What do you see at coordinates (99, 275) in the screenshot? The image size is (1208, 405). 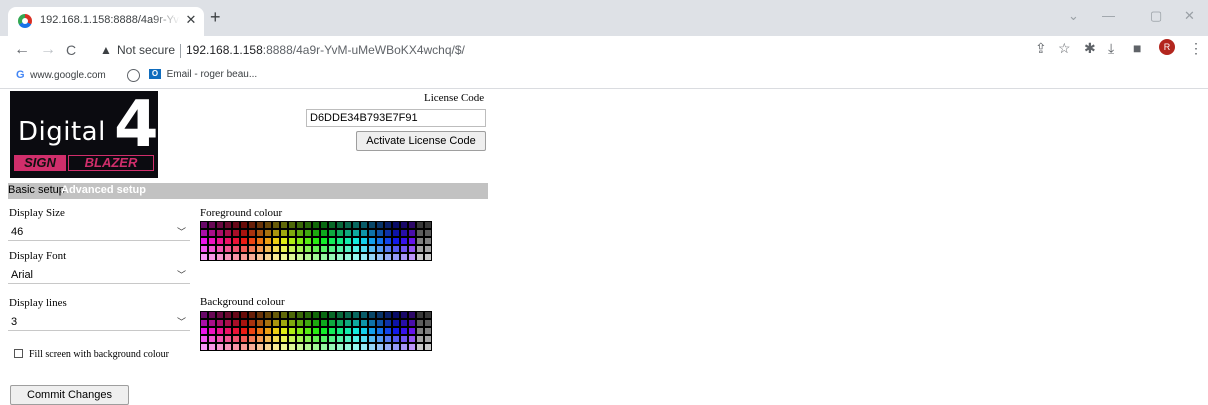 I see `display-font-select: Arial ﹀` at bounding box center [99, 275].